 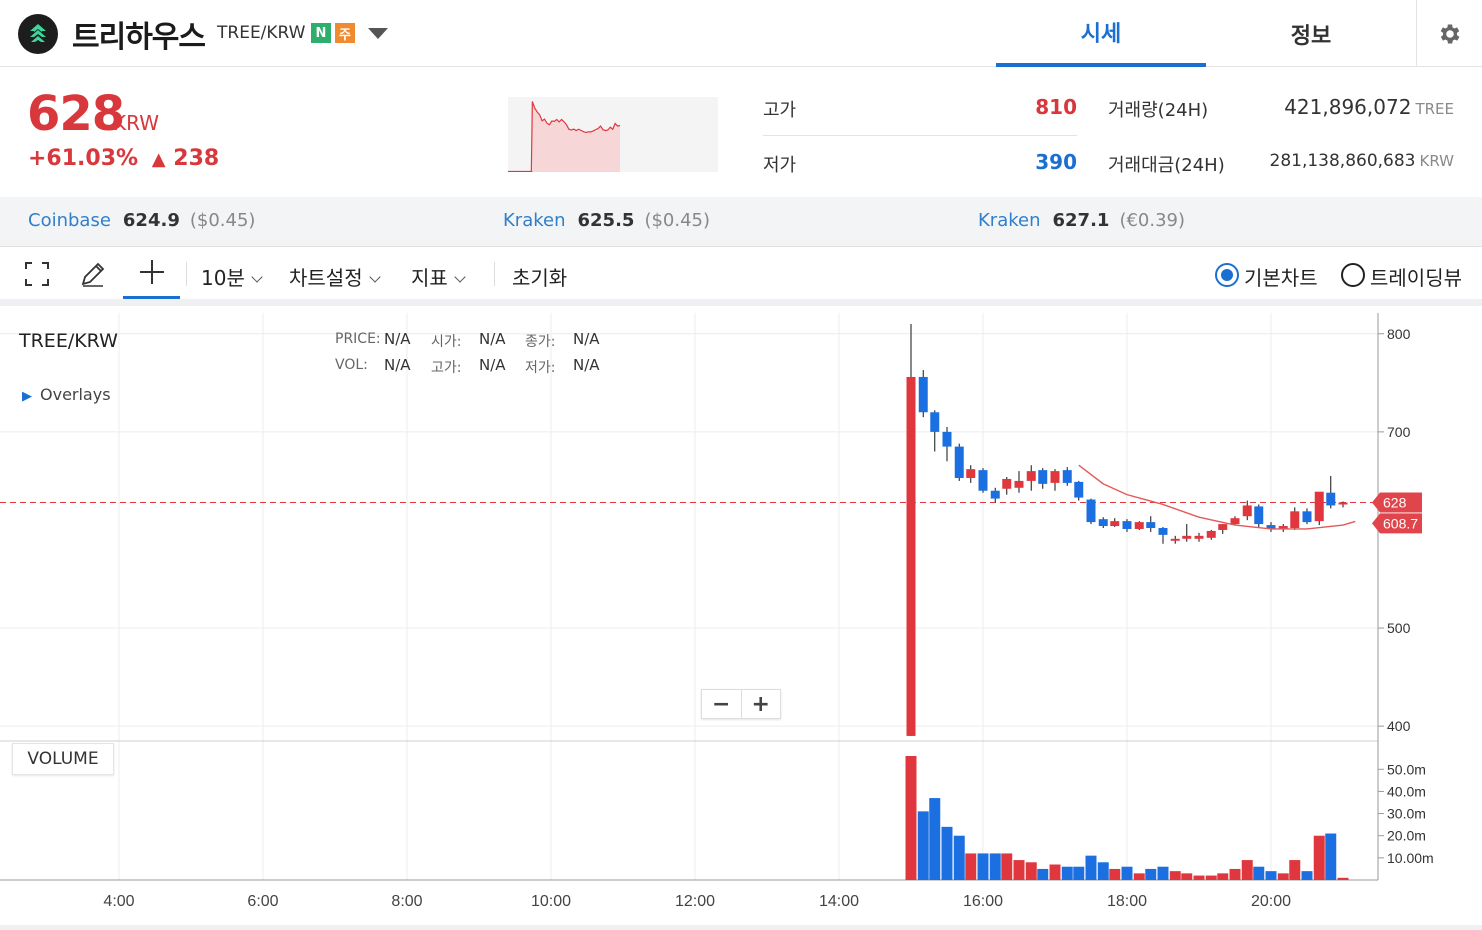 I want to click on pair-code: TREE/KRW, so click(x=261, y=33).